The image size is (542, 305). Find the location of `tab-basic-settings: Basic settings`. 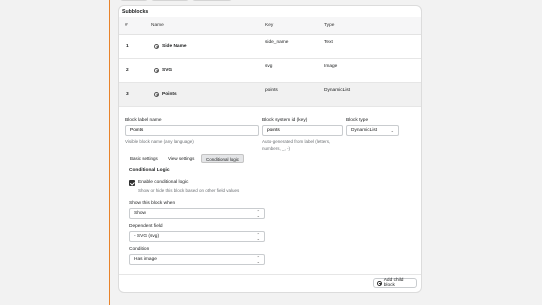

tab-basic-settings: Basic settings is located at coordinates (144, 158).